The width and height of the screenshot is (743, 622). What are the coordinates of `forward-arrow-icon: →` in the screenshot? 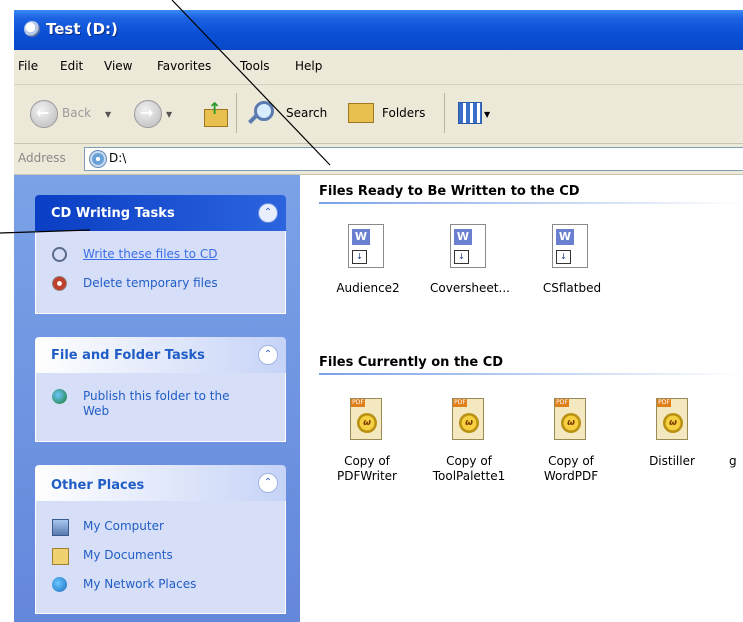 It's located at (147, 112).